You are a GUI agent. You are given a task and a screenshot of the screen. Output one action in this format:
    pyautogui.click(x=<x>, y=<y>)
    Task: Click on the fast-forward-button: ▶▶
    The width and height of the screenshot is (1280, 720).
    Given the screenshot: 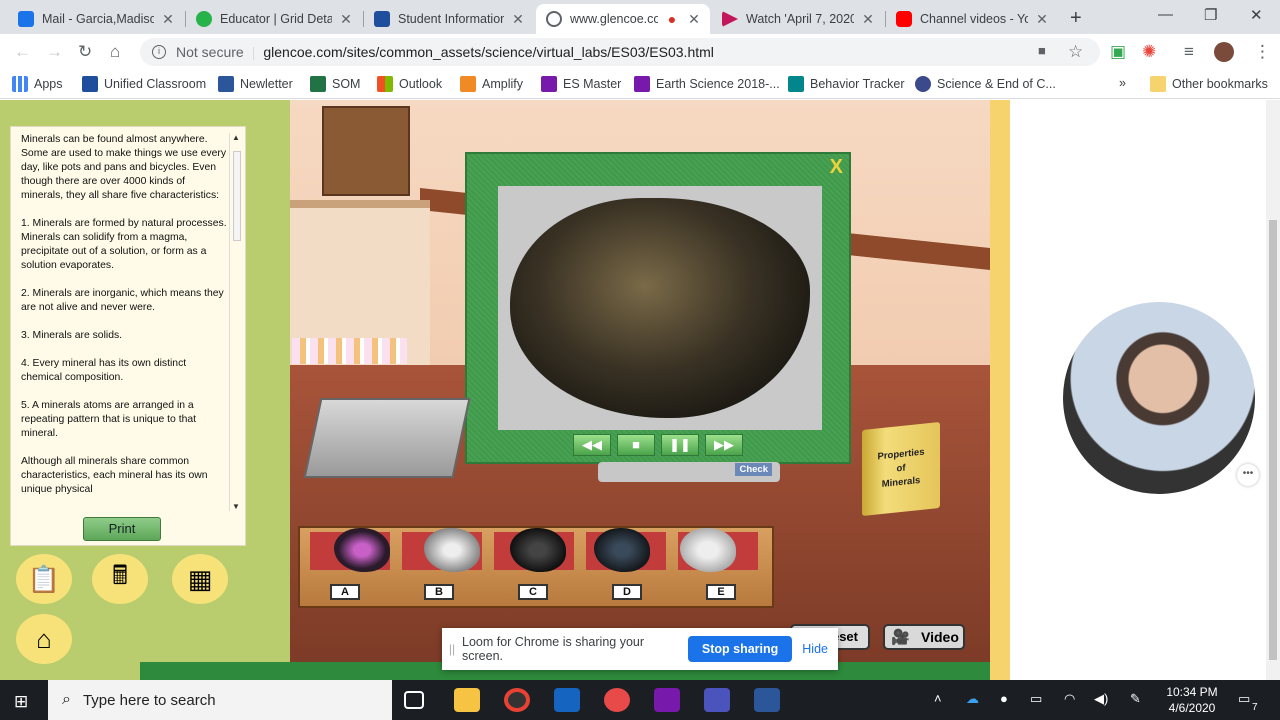 What is the action you would take?
    pyautogui.click(x=724, y=445)
    